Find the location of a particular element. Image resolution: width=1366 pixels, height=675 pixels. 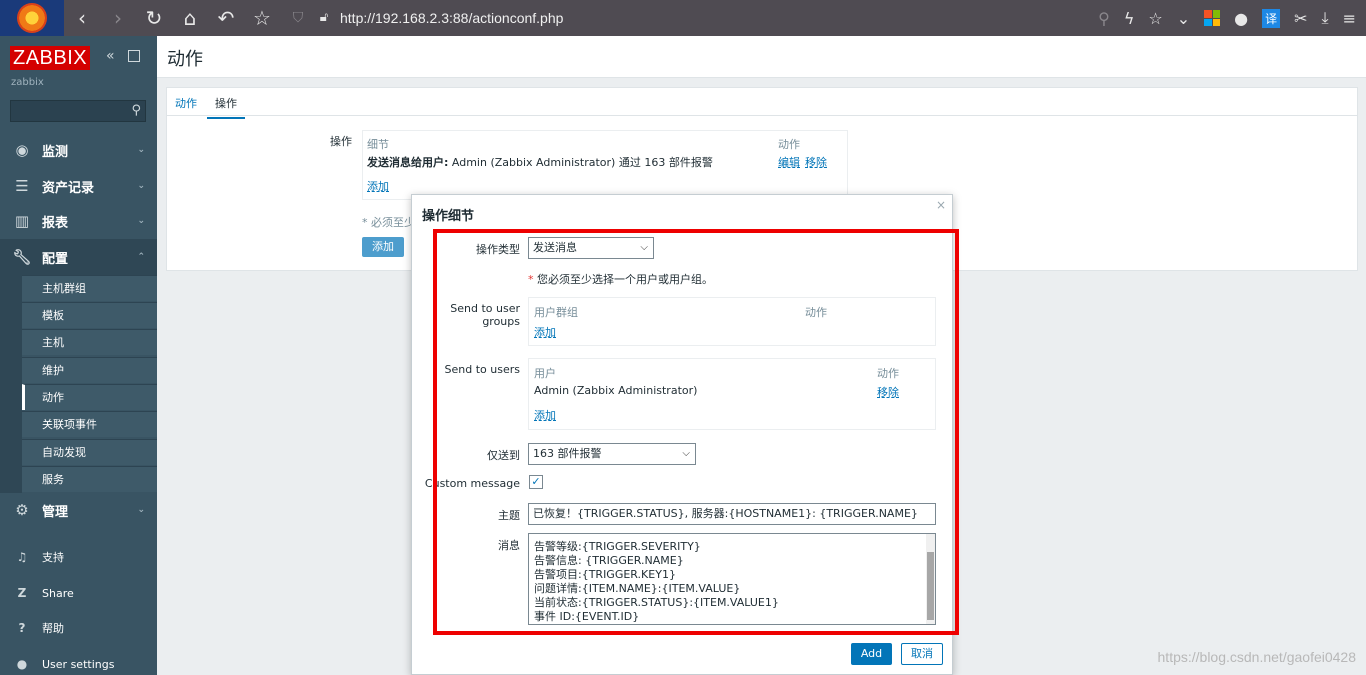

submenu-event-correlation: 关联项事件 is located at coordinates (89, 424).